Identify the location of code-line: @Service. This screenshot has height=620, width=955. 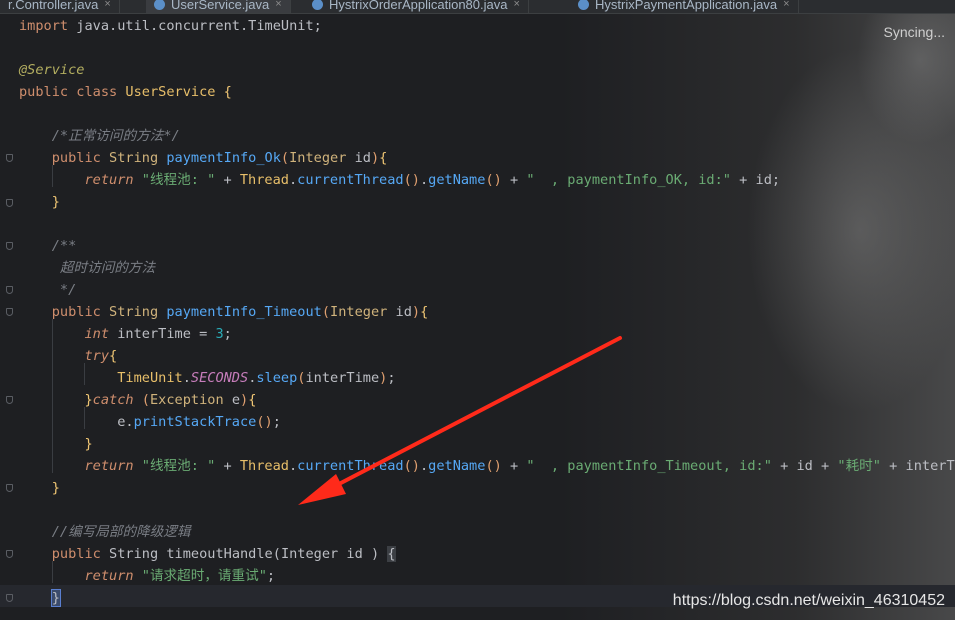
(52, 70).